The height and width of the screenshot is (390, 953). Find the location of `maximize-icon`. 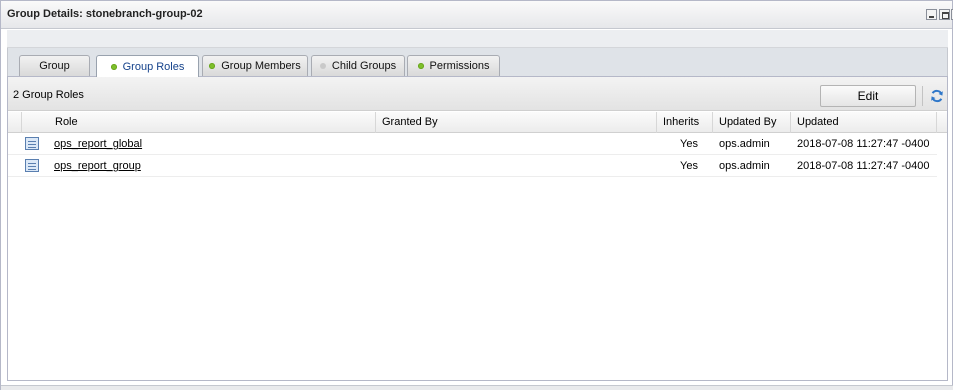

maximize-icon is located at coordinates (944, 14).